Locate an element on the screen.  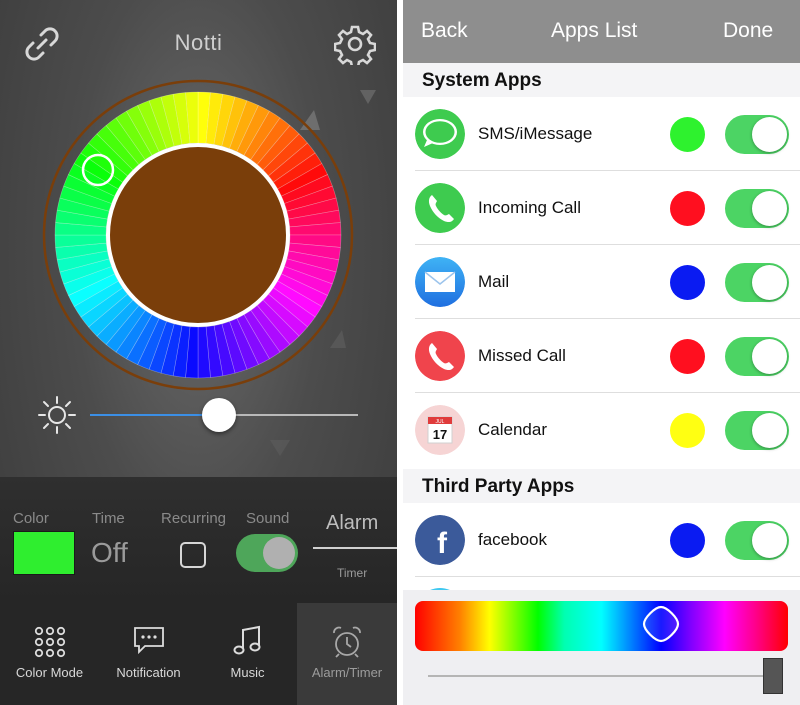
phone-icon is located at coordinates (440, 208).